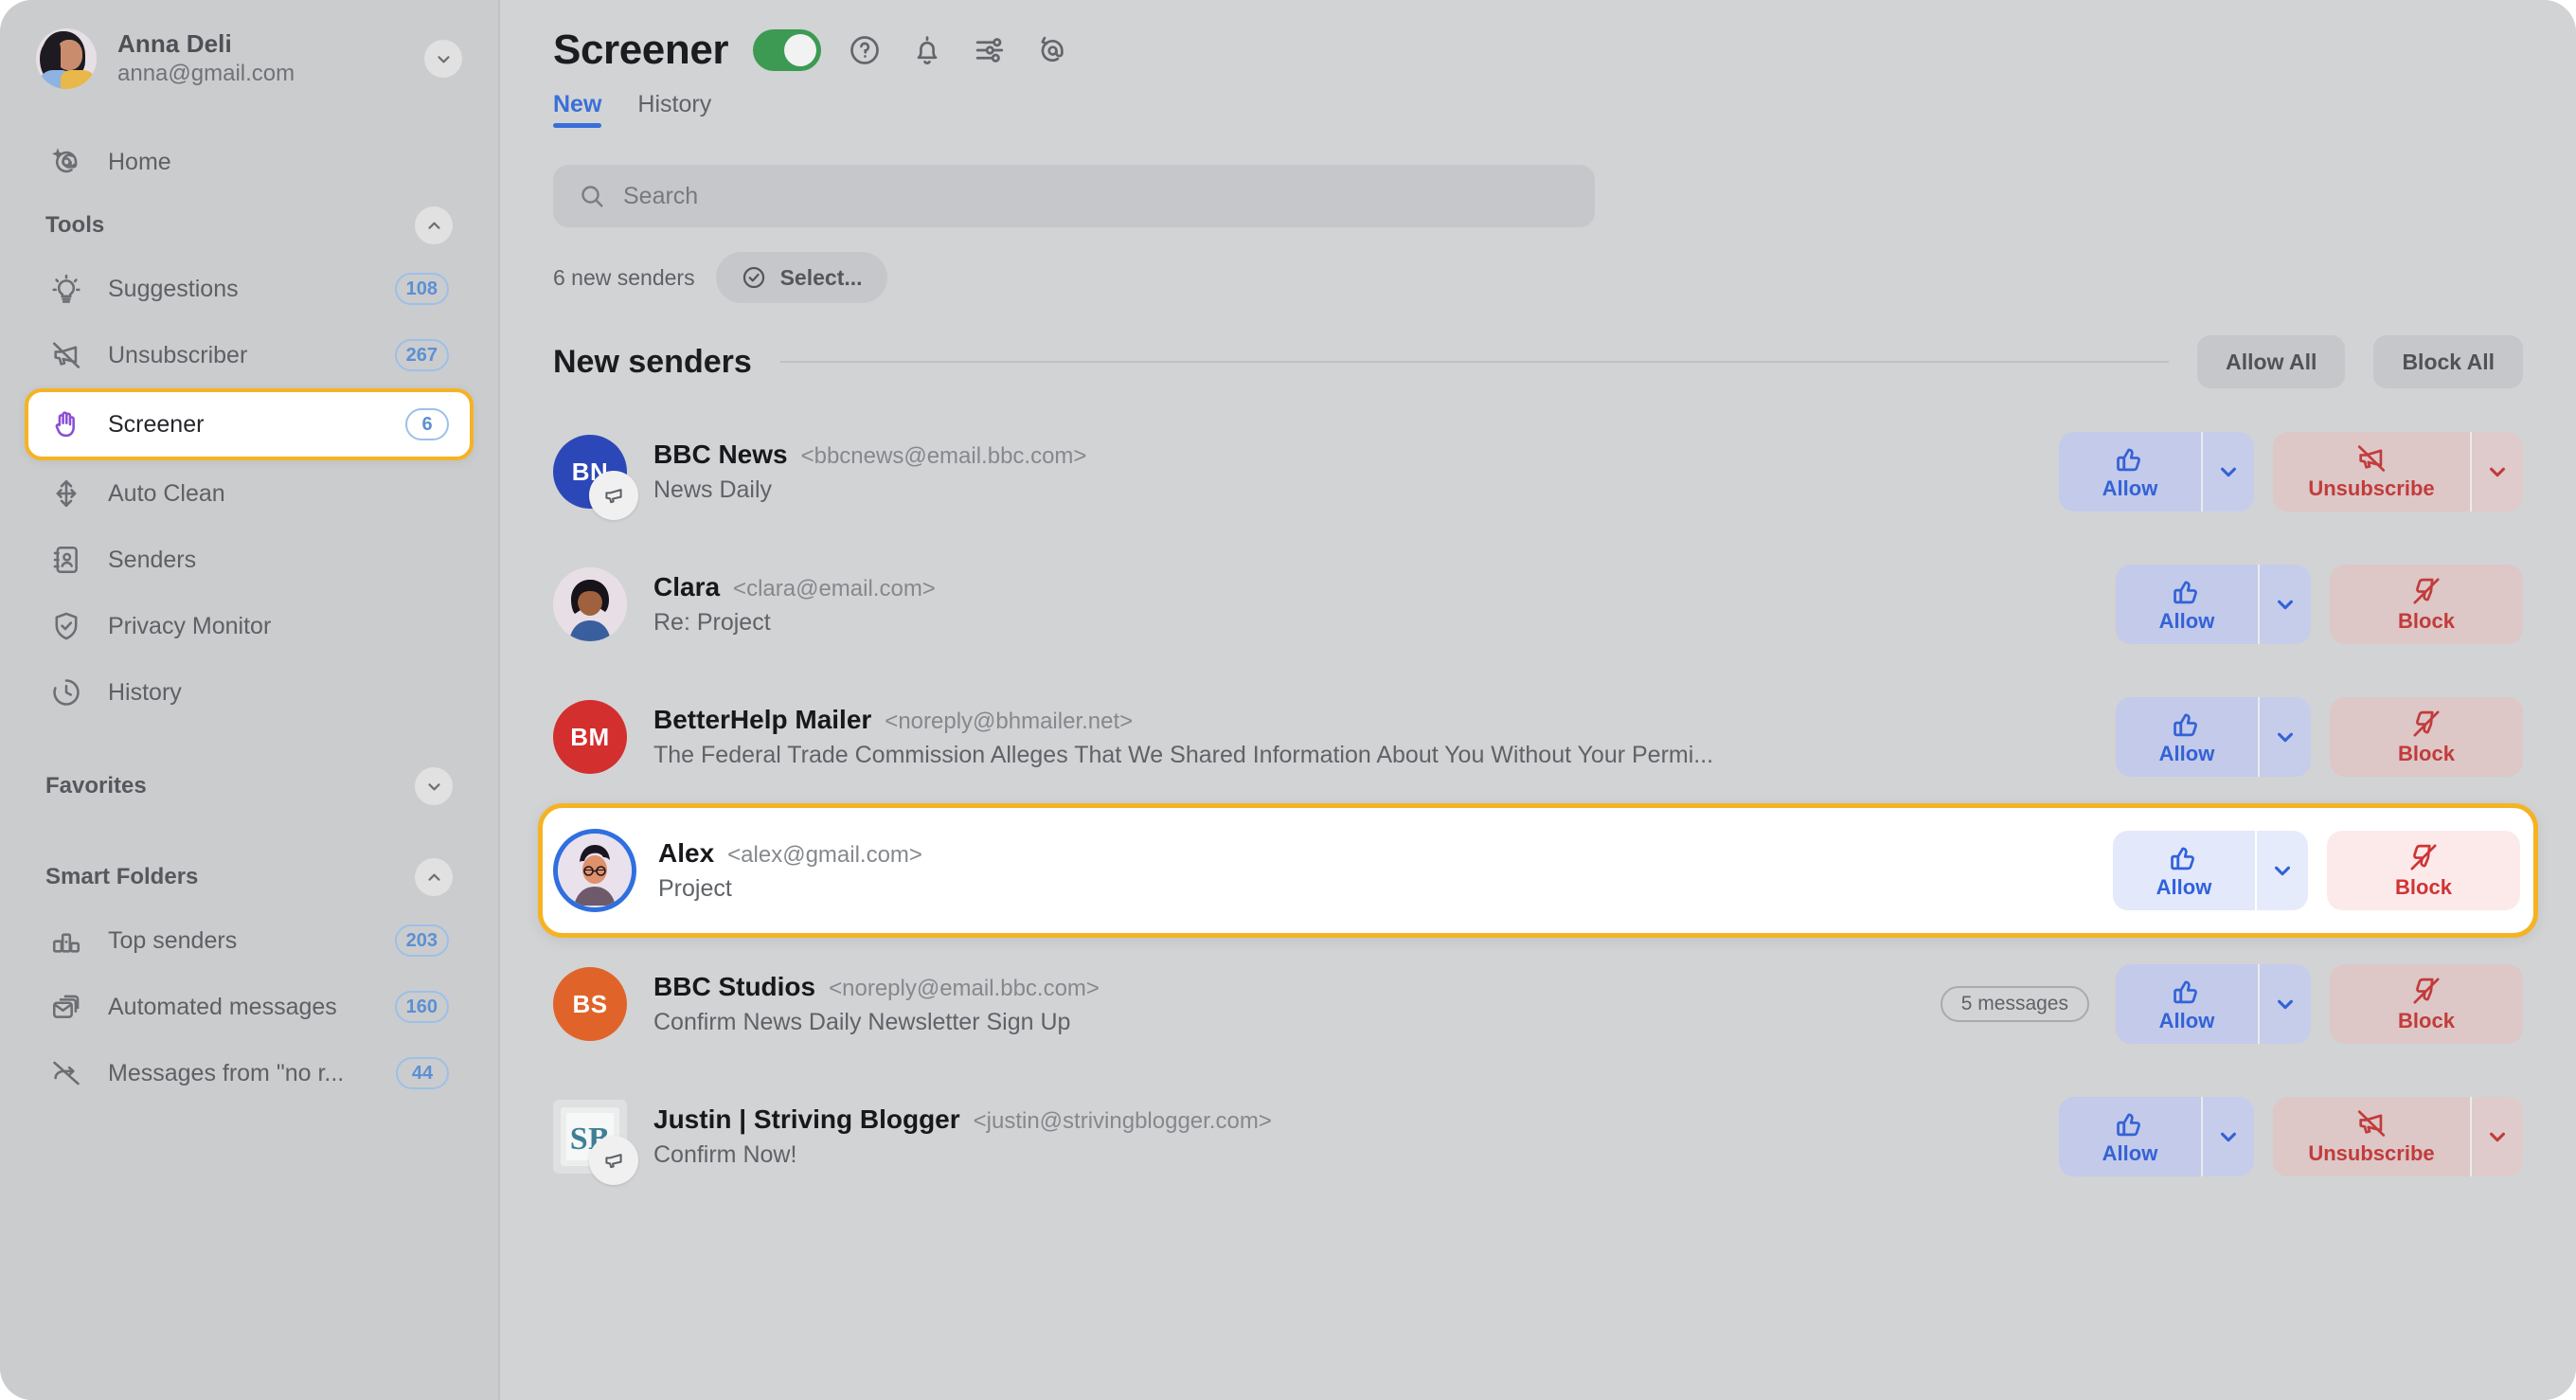 This screenshot has width=2576, height=1400. I want to click on search-input: Search, so click(1074, 196).